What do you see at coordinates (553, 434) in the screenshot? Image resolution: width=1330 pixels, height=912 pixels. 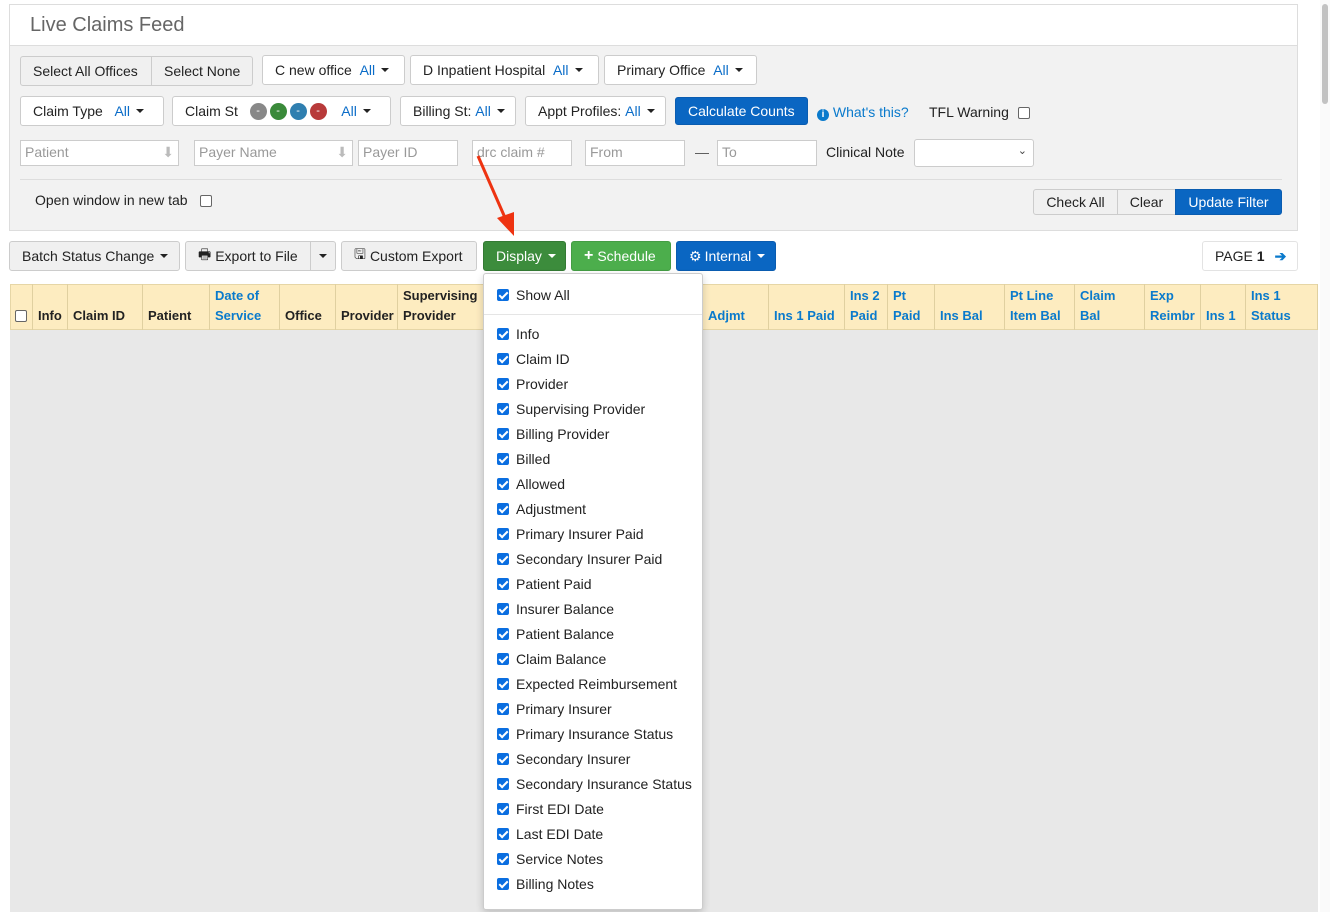 I see `menu-item: Billing Provider` at bounding box center [553, 434].